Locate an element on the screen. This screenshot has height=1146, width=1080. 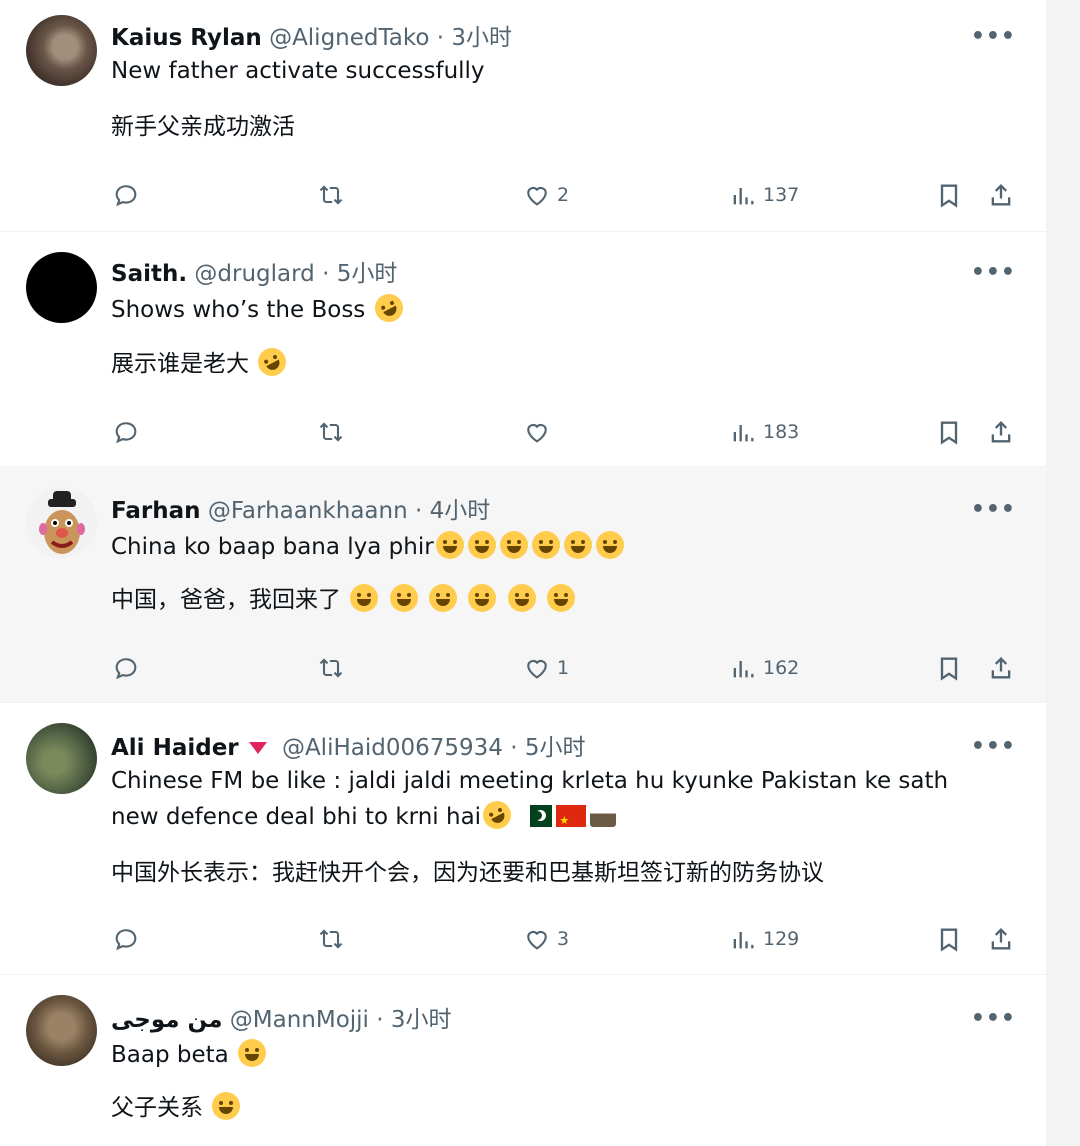
user-handle: @MannMojji is located at coordinates (299, 1020).